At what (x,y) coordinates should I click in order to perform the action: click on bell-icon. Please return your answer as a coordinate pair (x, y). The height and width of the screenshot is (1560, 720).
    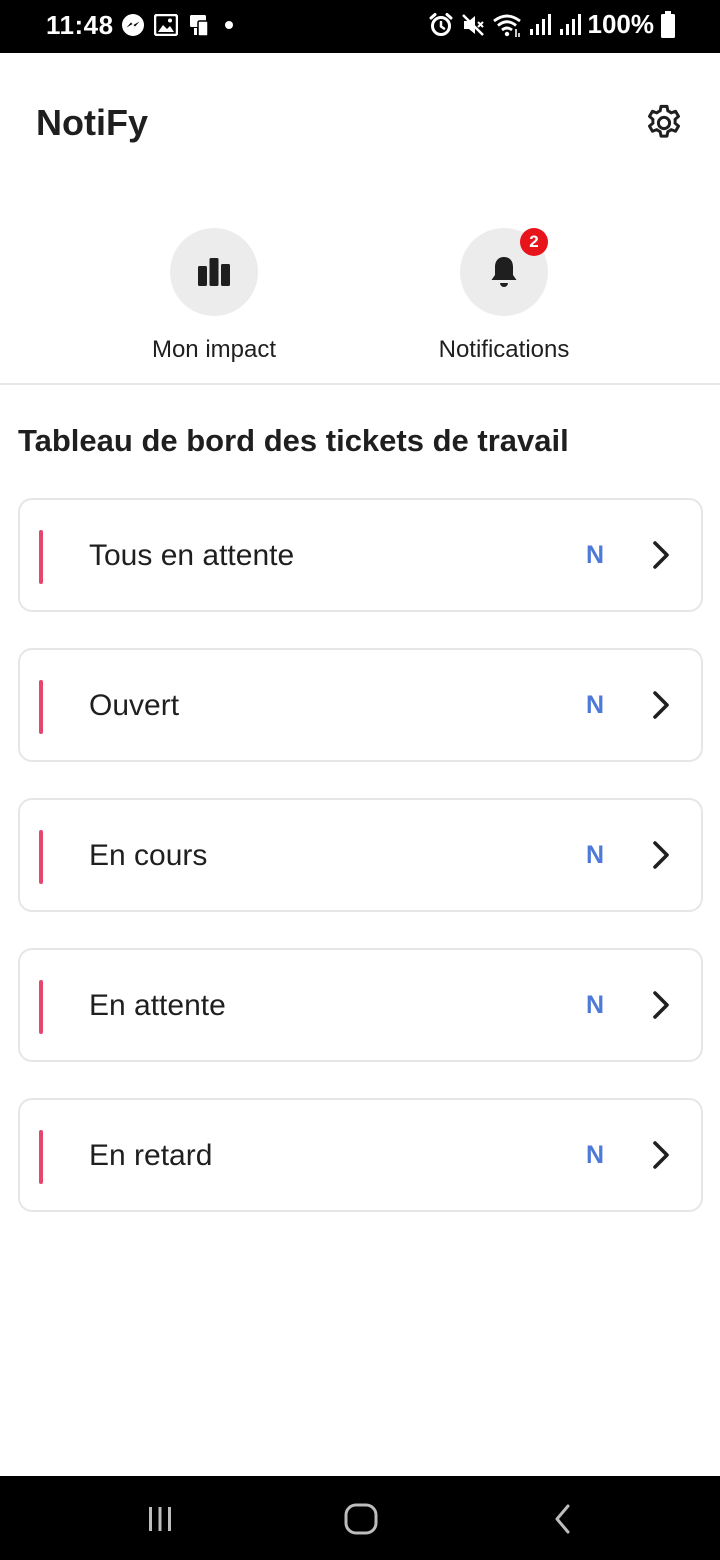
    Looking at the image, I should click on (504, 272).